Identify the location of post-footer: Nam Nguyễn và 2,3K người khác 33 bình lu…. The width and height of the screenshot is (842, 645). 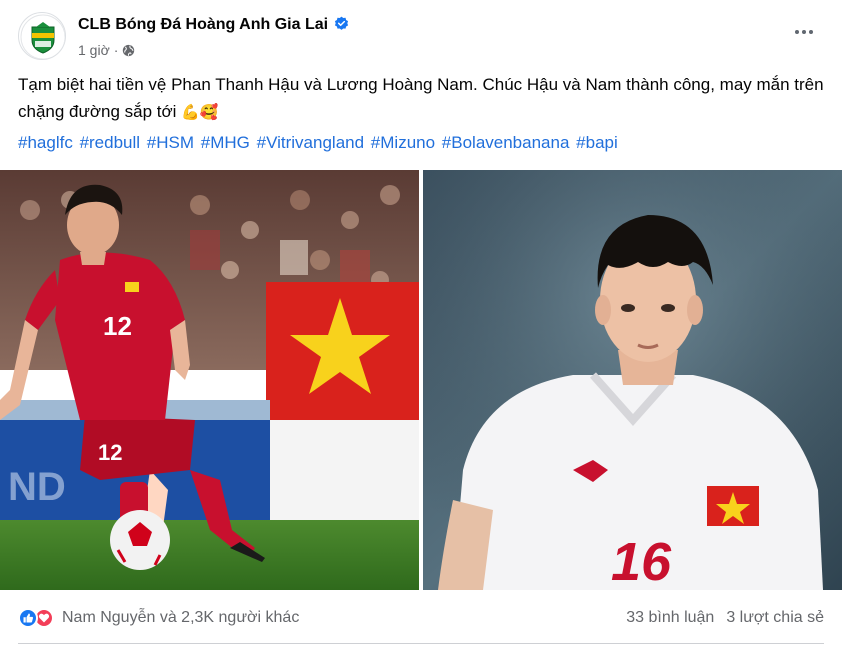
(421, 618).